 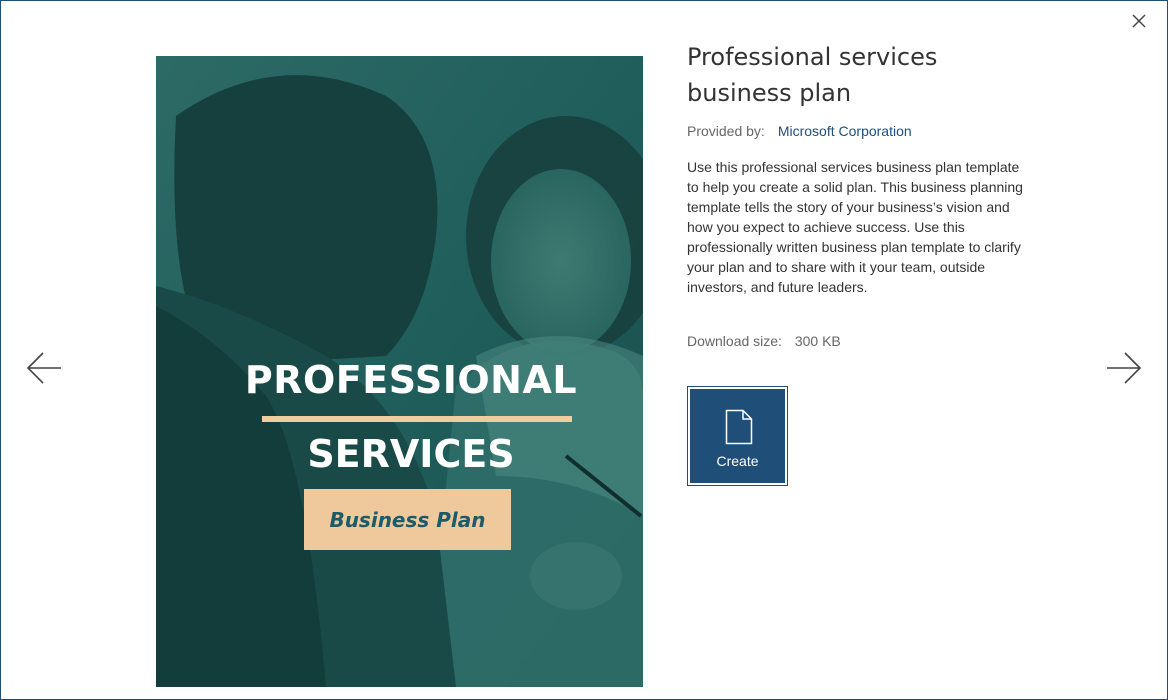 I want to click on provider-row: Provided by: Microsoft Corporation, so click(x=862, y=131).